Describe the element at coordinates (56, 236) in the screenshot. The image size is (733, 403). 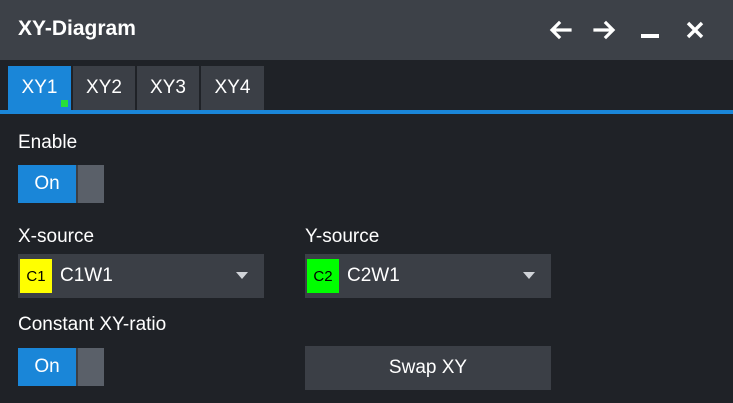
I see `x-source-label: X-source` at that location.